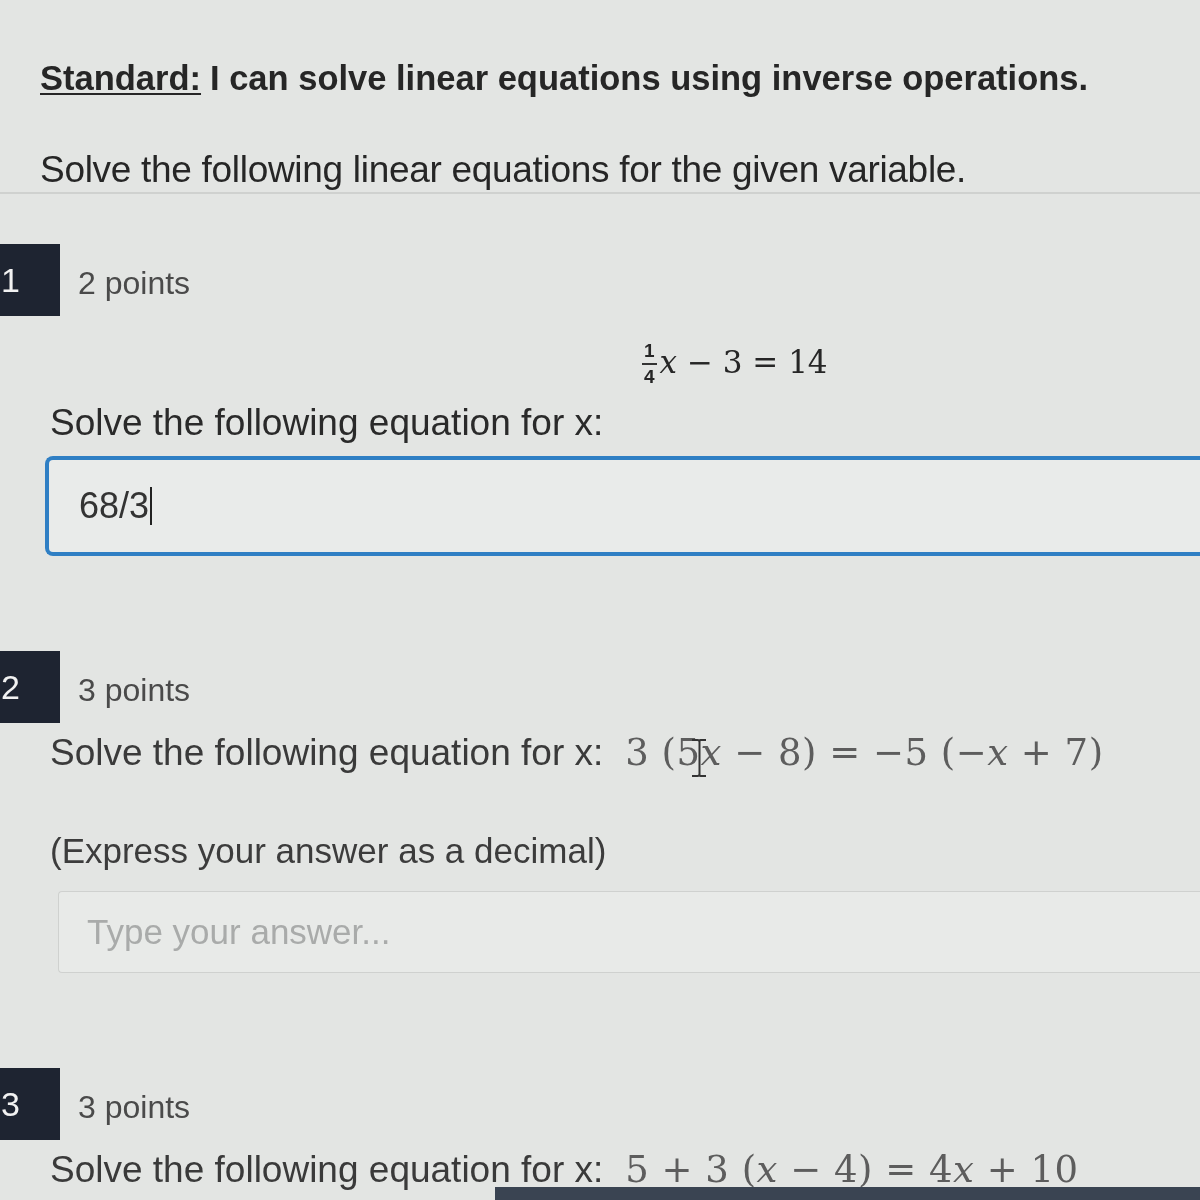  What do you see at coordinates (134, 283) in the screenshot?
I see `points-label: 2 points` at bounding box center [134, 283].